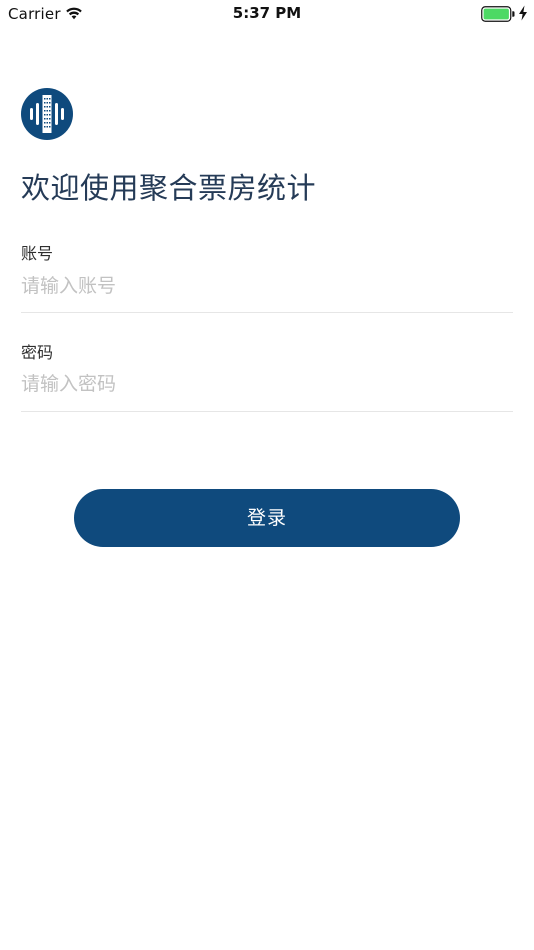  I want to click on charging-icon, so click(523, 13).